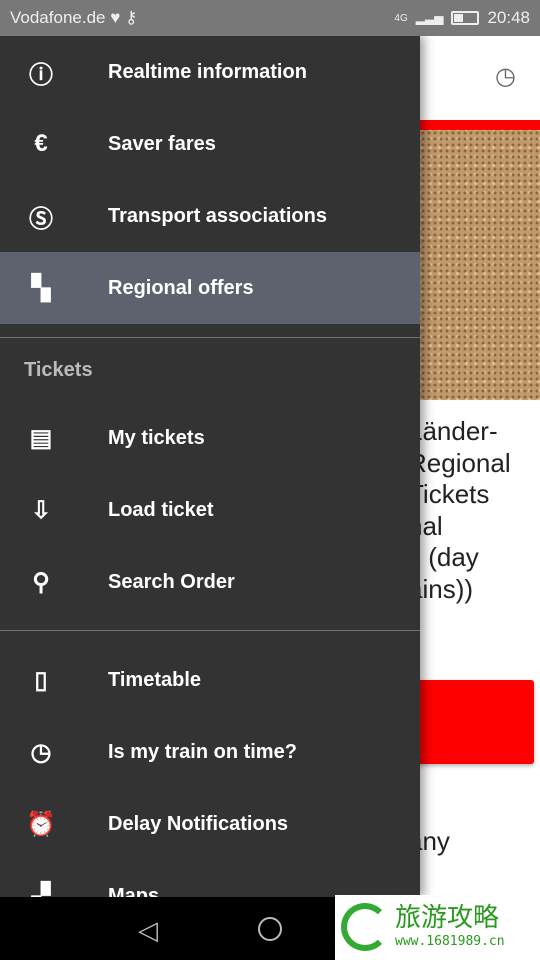 The width and height of the screenshot is (540, 960). Describe the element at coordinates (429, 18) in the screenshot. I see `signal-icon: ▂▃▅` at that location.